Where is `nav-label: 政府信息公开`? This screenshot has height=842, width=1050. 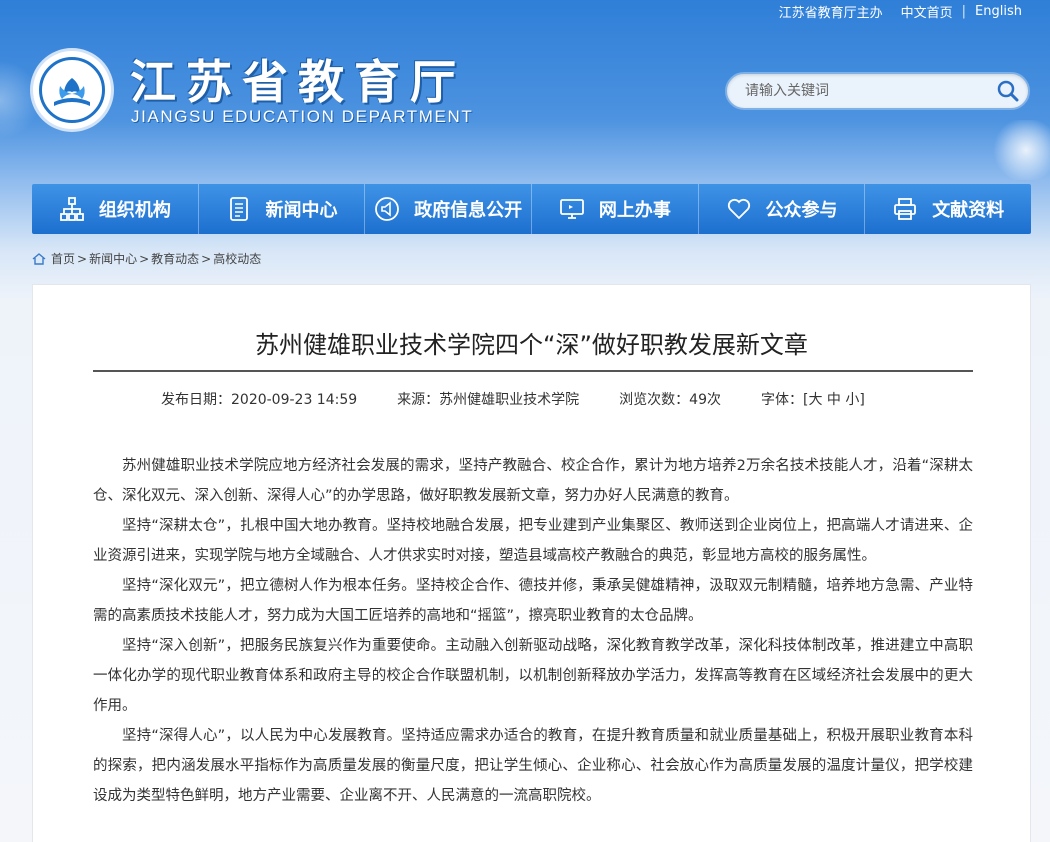
nav-label: 政府信息公开 is located at coordinates (468, 210).